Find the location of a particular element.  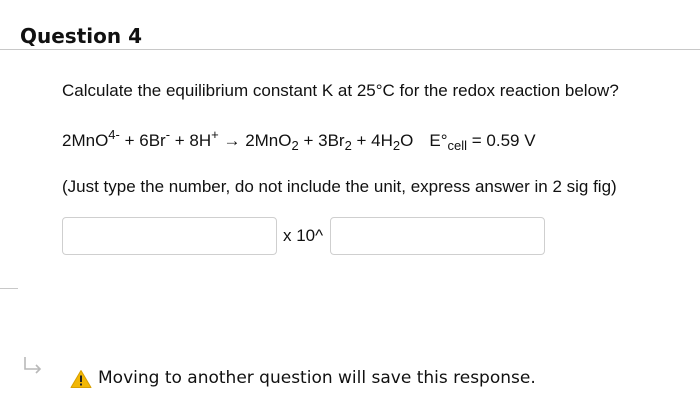

eq-ecell-sub: cell is located at coordinates (457, 145).